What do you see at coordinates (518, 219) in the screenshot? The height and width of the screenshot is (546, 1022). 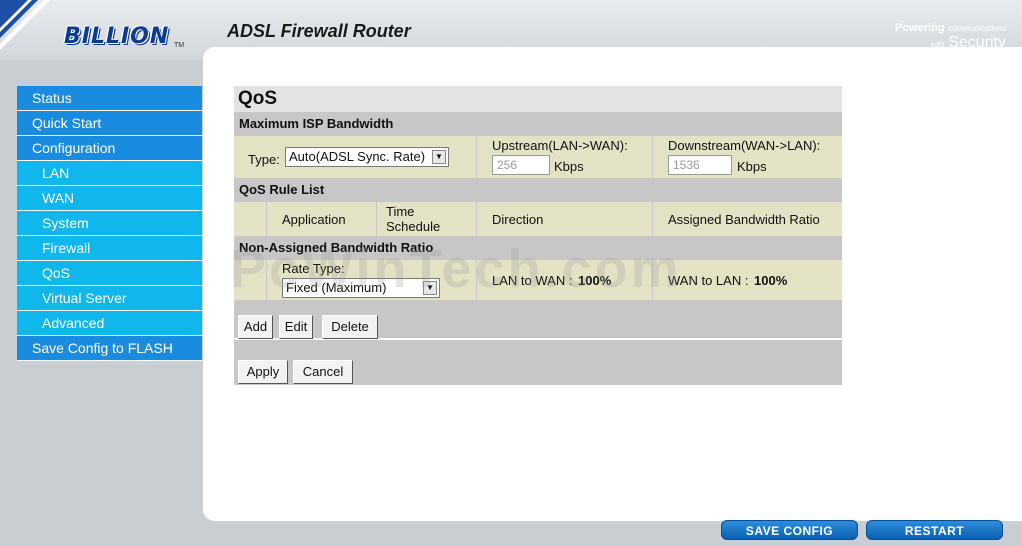 I see `column-direction: Direction` at bounding box center [518, 219].